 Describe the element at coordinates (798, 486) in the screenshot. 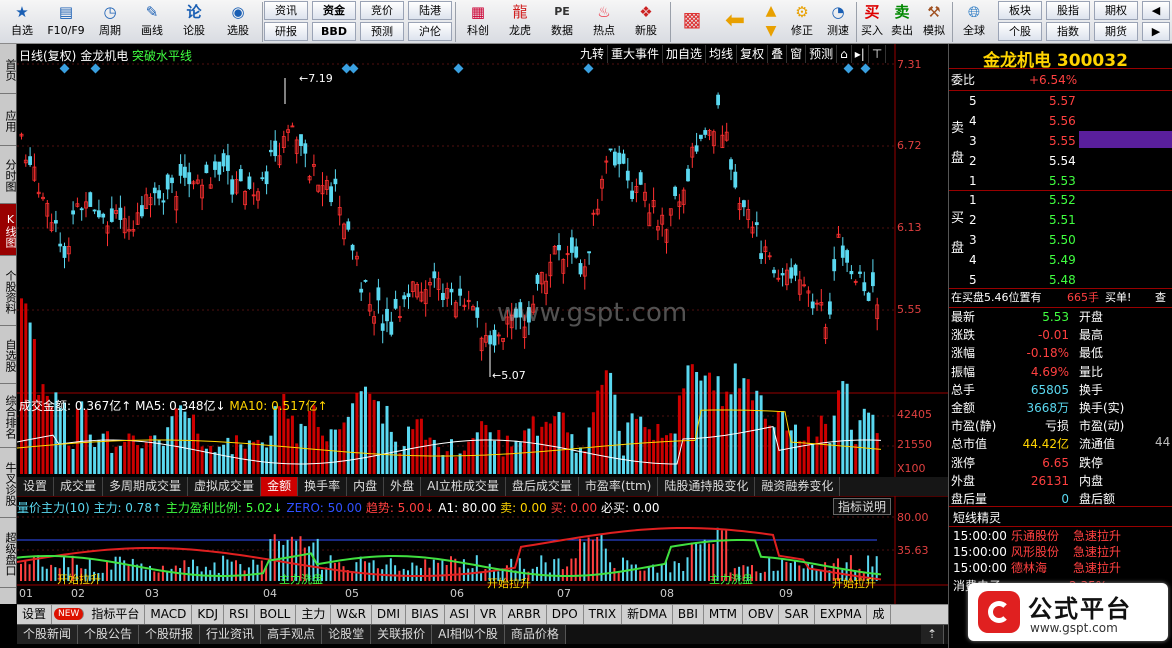

I see `vtab-margin: 融资融券变化` at that location.